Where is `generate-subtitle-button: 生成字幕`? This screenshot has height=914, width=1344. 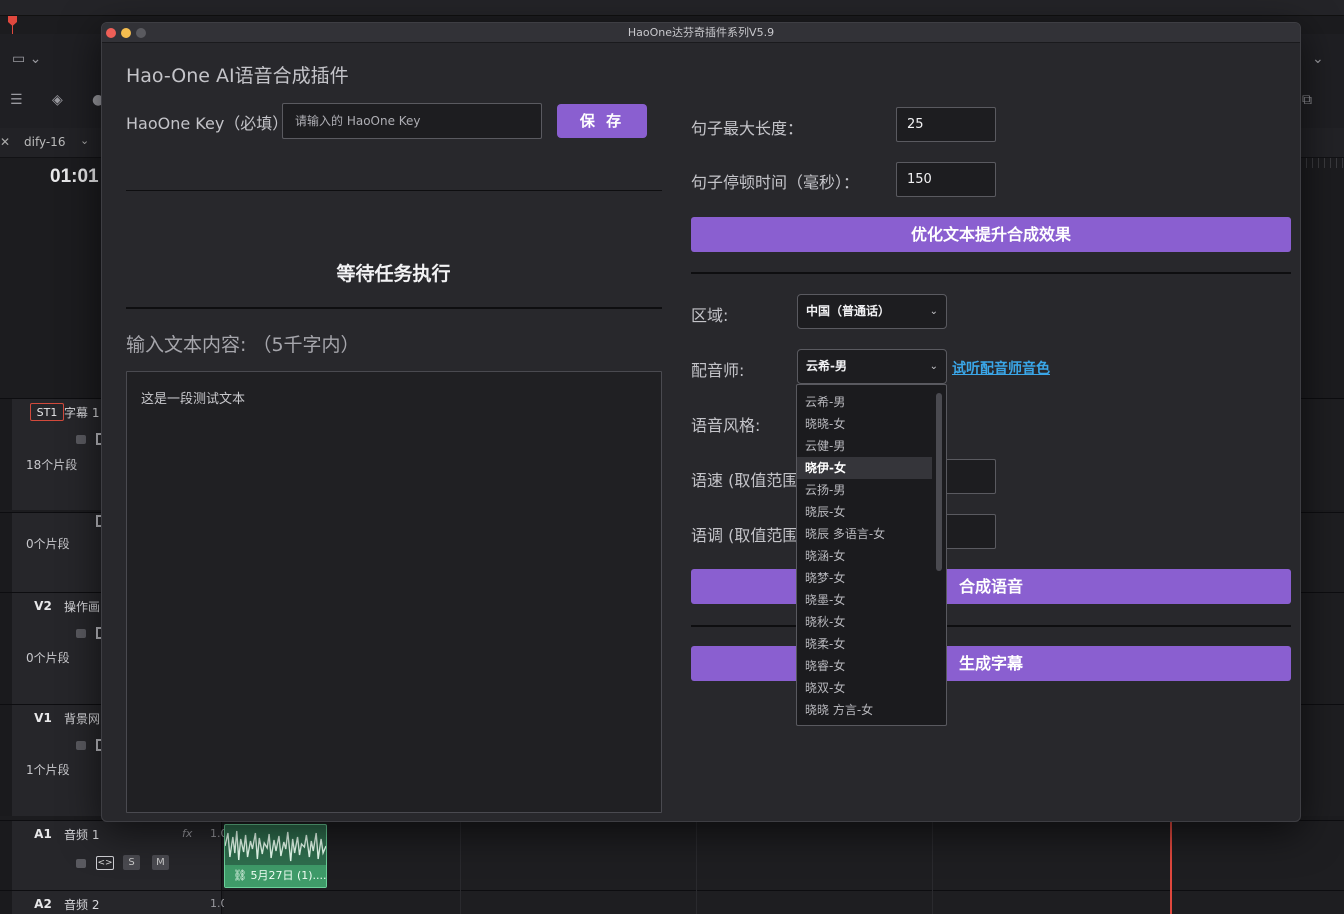 generate-subtitle-button: 生成字幕 is located at coordinates (991, 663).